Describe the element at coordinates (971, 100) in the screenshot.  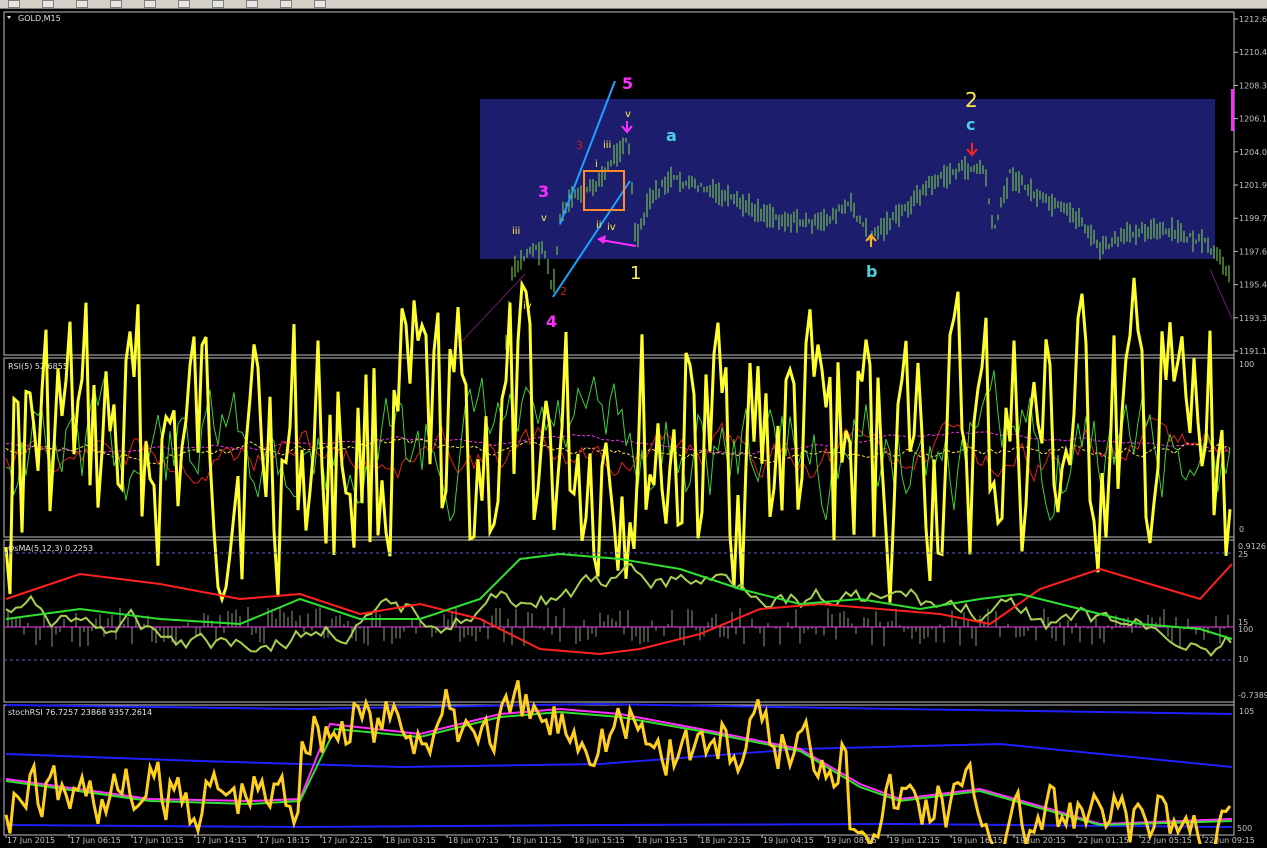
I see `wave-label-2: 2` at that location.